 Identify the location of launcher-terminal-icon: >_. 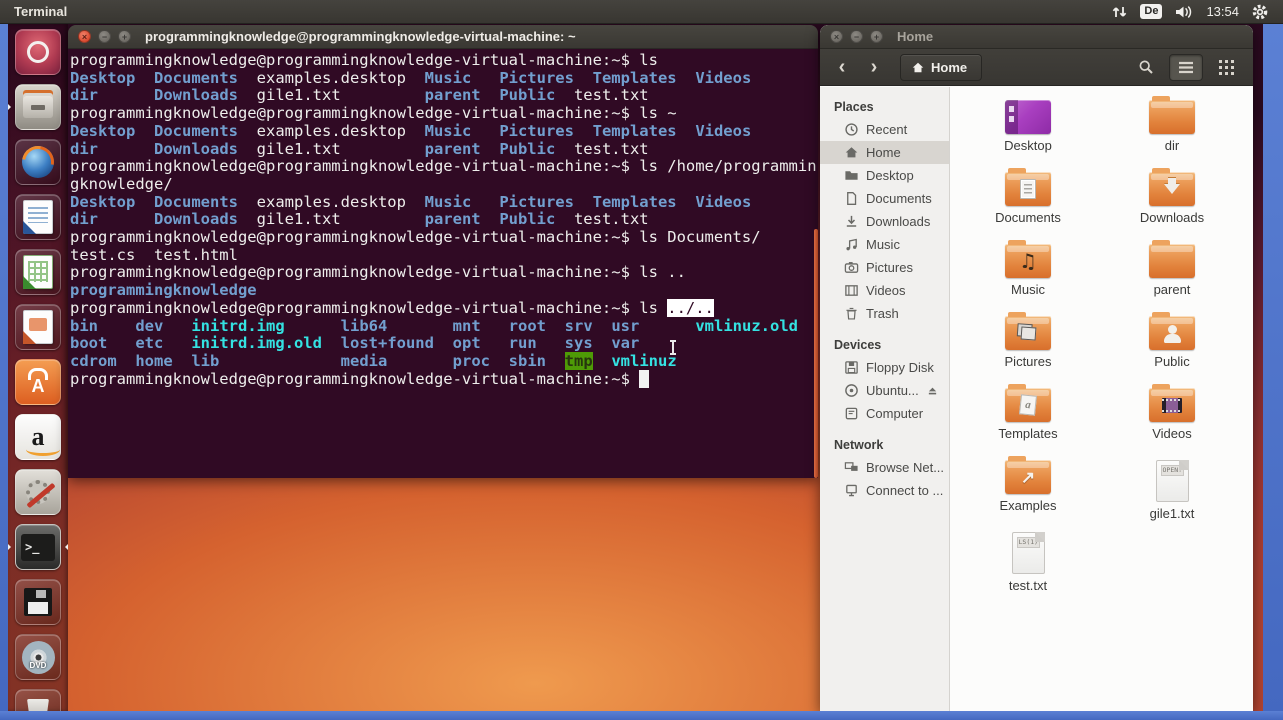
(38, 547).